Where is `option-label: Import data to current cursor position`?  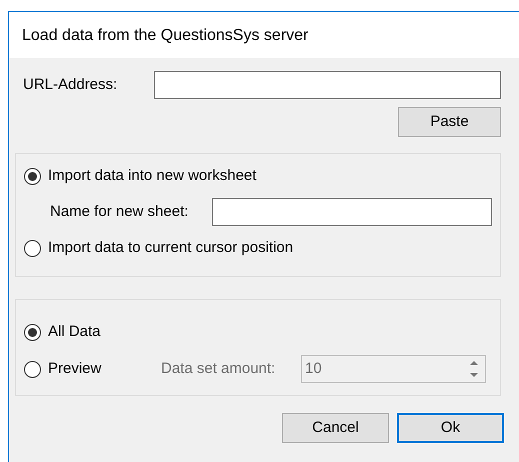 option-label: Import data to current cursor position is located at coordinates (171, 248).